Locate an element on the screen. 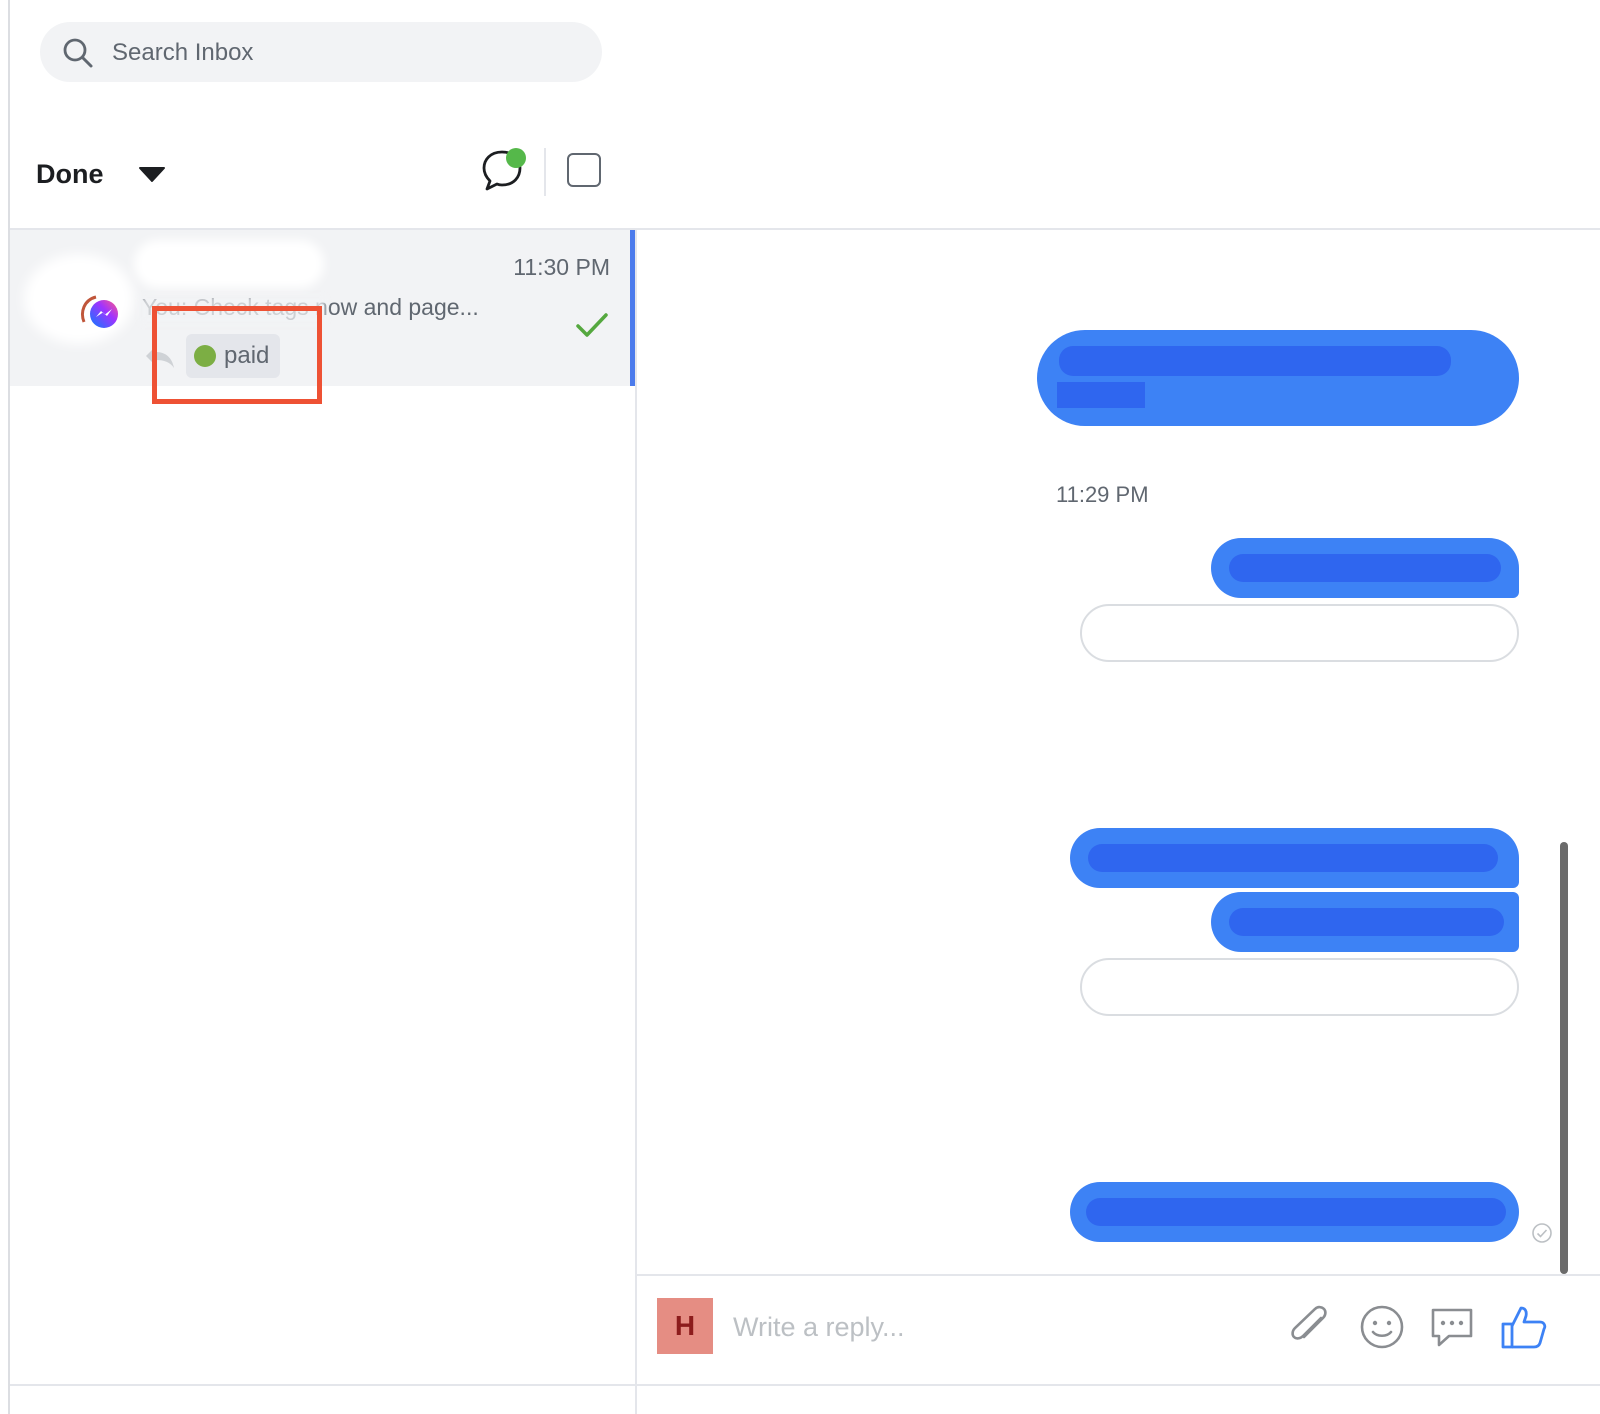 The height and width of the screenshot is (1414, 1600). saved-replies-icon is located at coordinates (1452, 1327).